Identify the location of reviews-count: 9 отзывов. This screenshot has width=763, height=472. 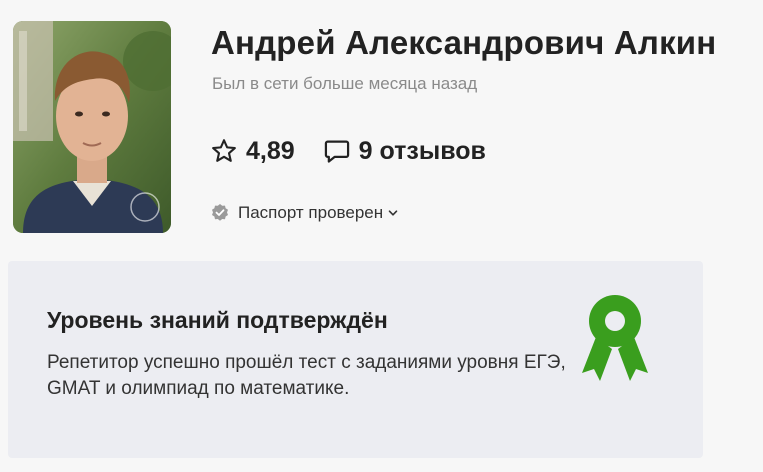
(422, 150).